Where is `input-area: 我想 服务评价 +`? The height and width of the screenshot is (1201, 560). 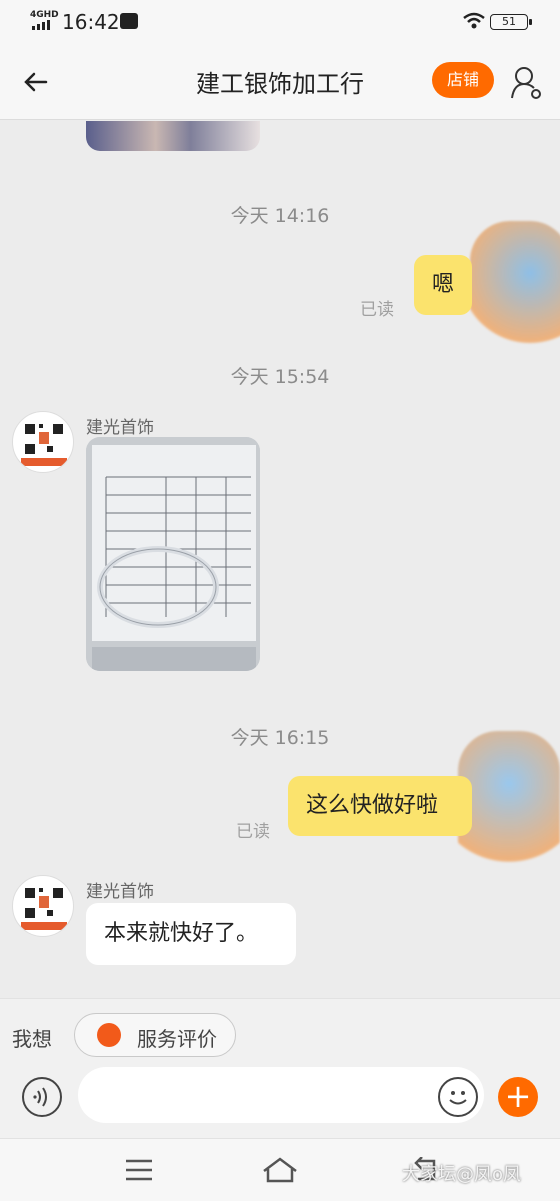
input-area: 我想 服务评价 + is located at coordinates (280, 1068).